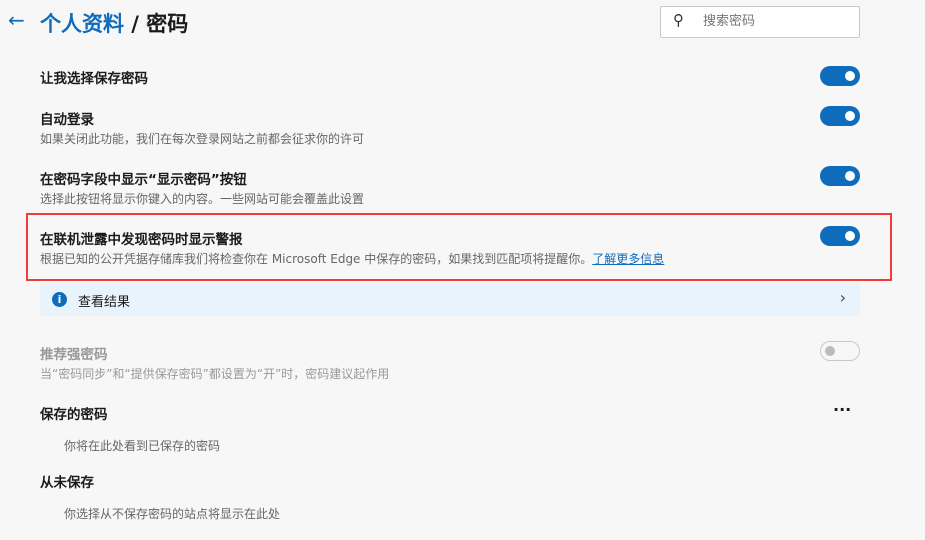  I want to click on autosignin-toggle, so click(840, 116).